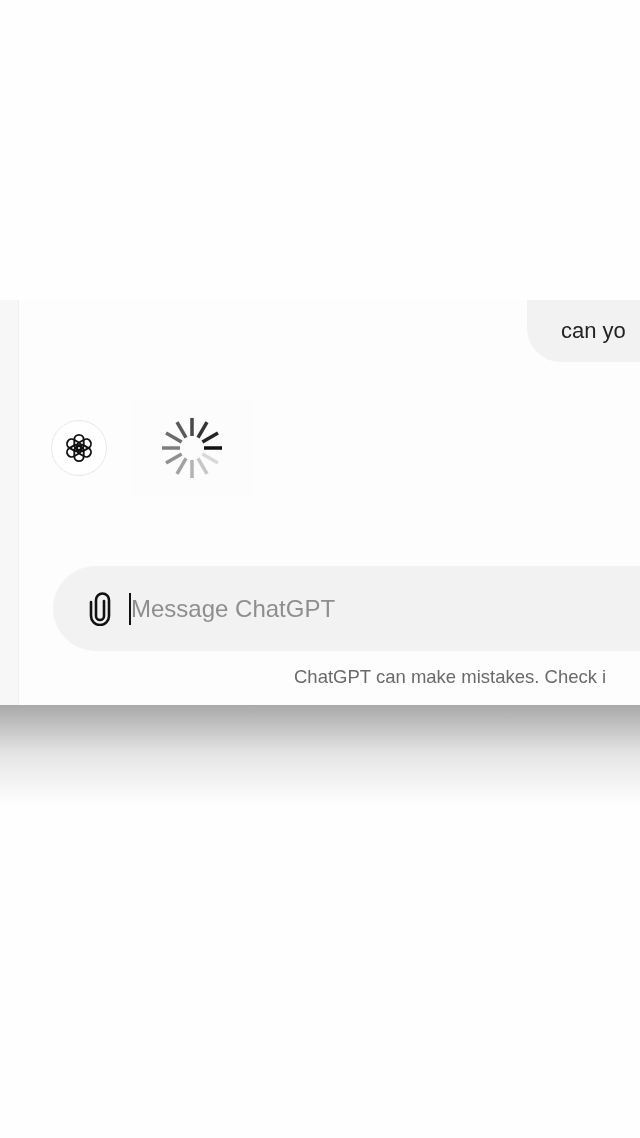  I want to click on user-message: can yo, so click(583, 331).